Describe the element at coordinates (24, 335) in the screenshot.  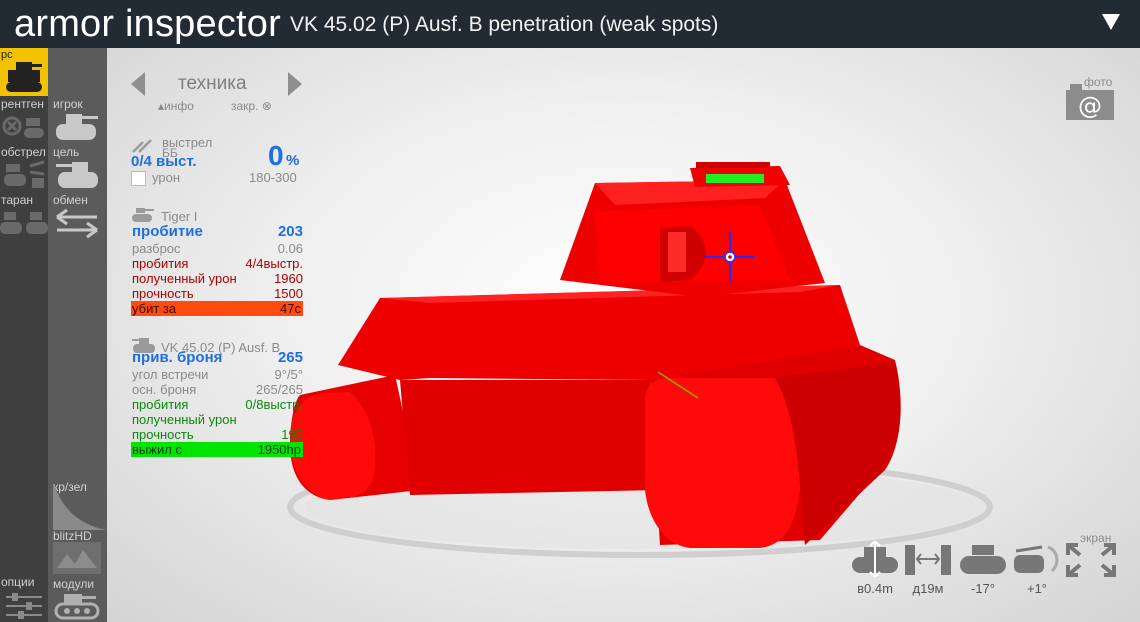
I see `sidebar-column-modes: рс рентген обстрел таран опции` at that location.